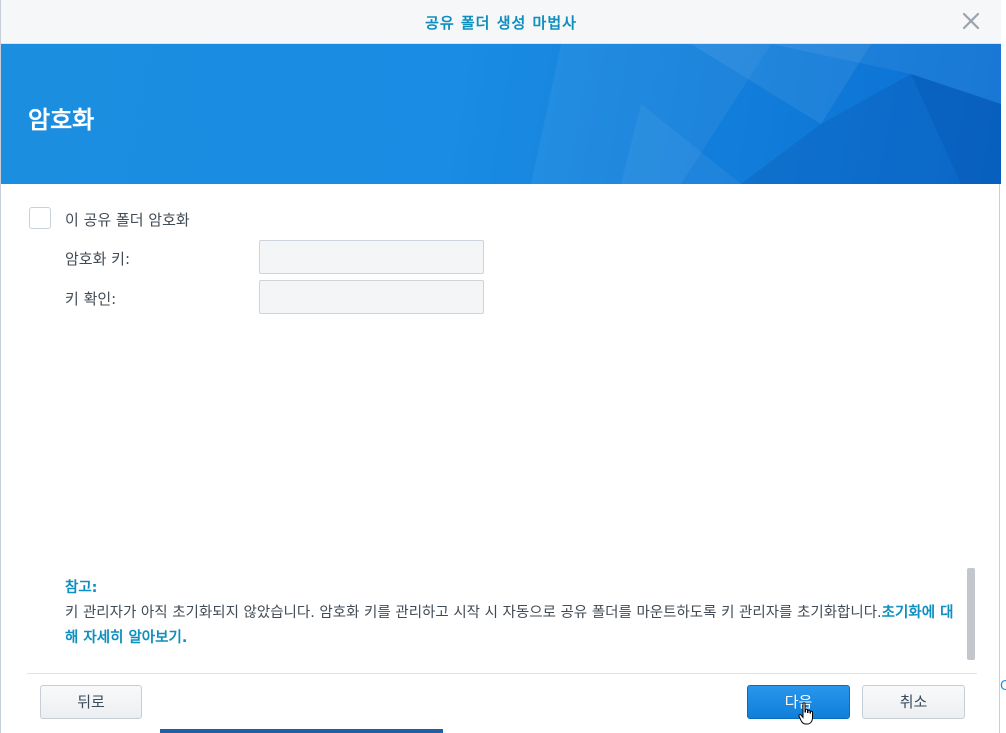  What do you see at coordinates (61, 120) in the screenshot?
I see `step-title: 암호화` at bounding box center [61, 120].